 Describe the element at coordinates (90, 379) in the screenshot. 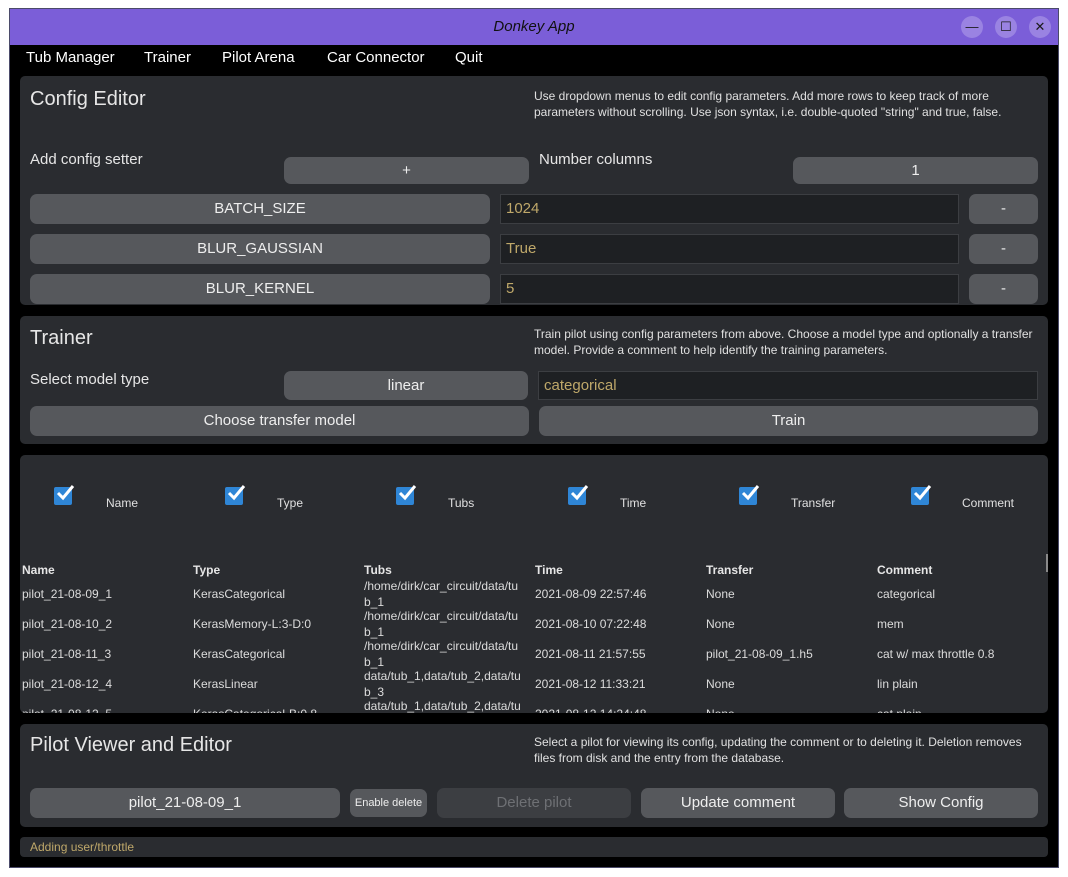

I see `select-model-label: Select model type` at that location.